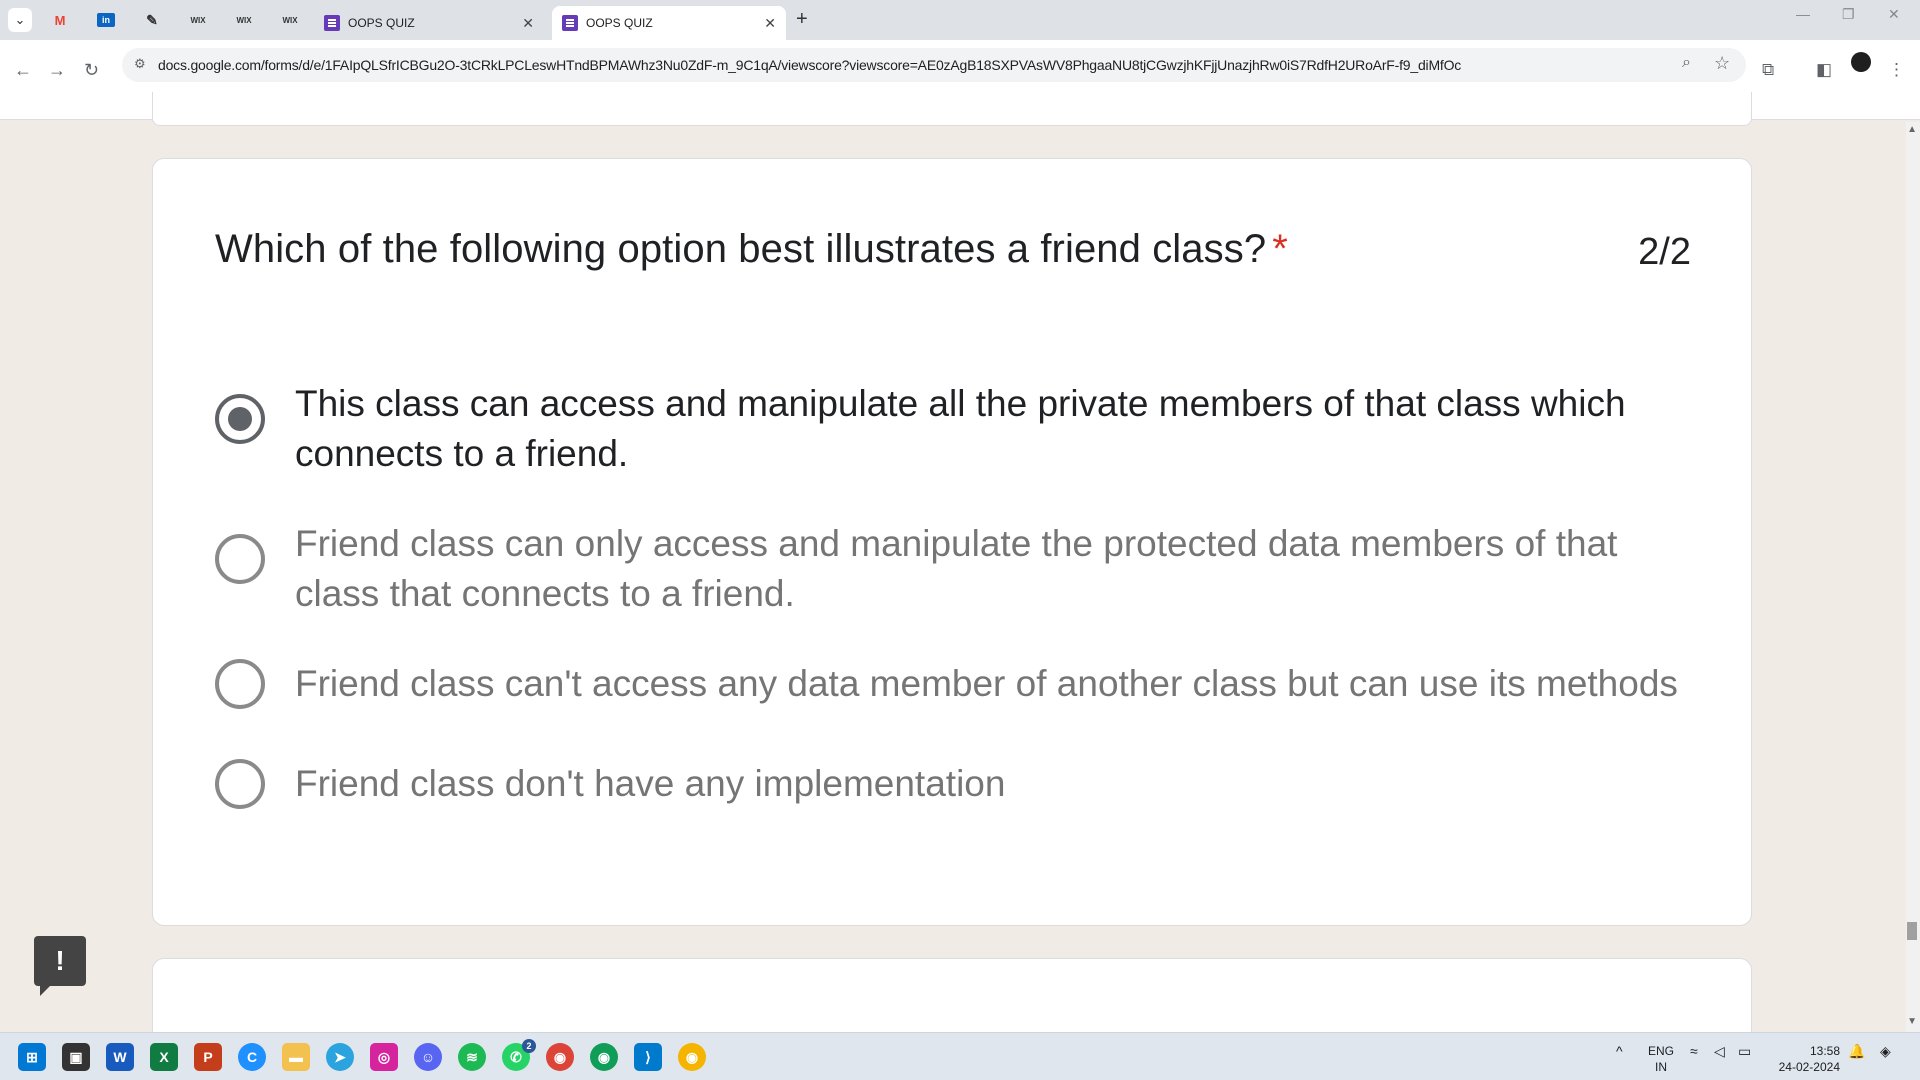 This screenshot has height=1080, width=1920. What do you see at coordinates (240, 419) in the screenshot?
I see `radio-button-selected` at bounding box center [240, 419].